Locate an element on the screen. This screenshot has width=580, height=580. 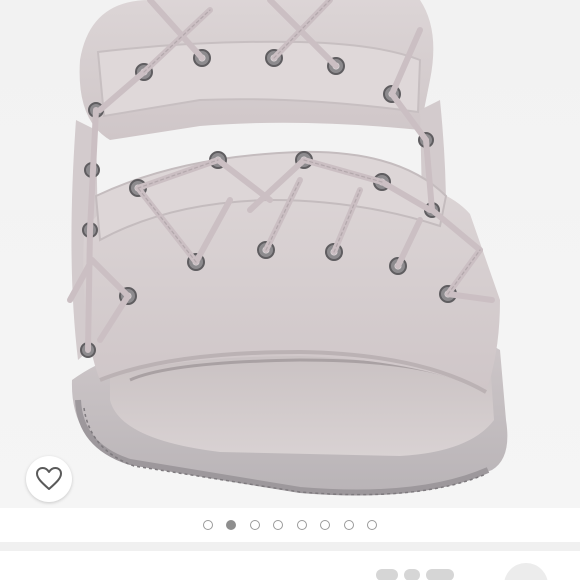
carousel-pagination is located at coordinates (290, 525).